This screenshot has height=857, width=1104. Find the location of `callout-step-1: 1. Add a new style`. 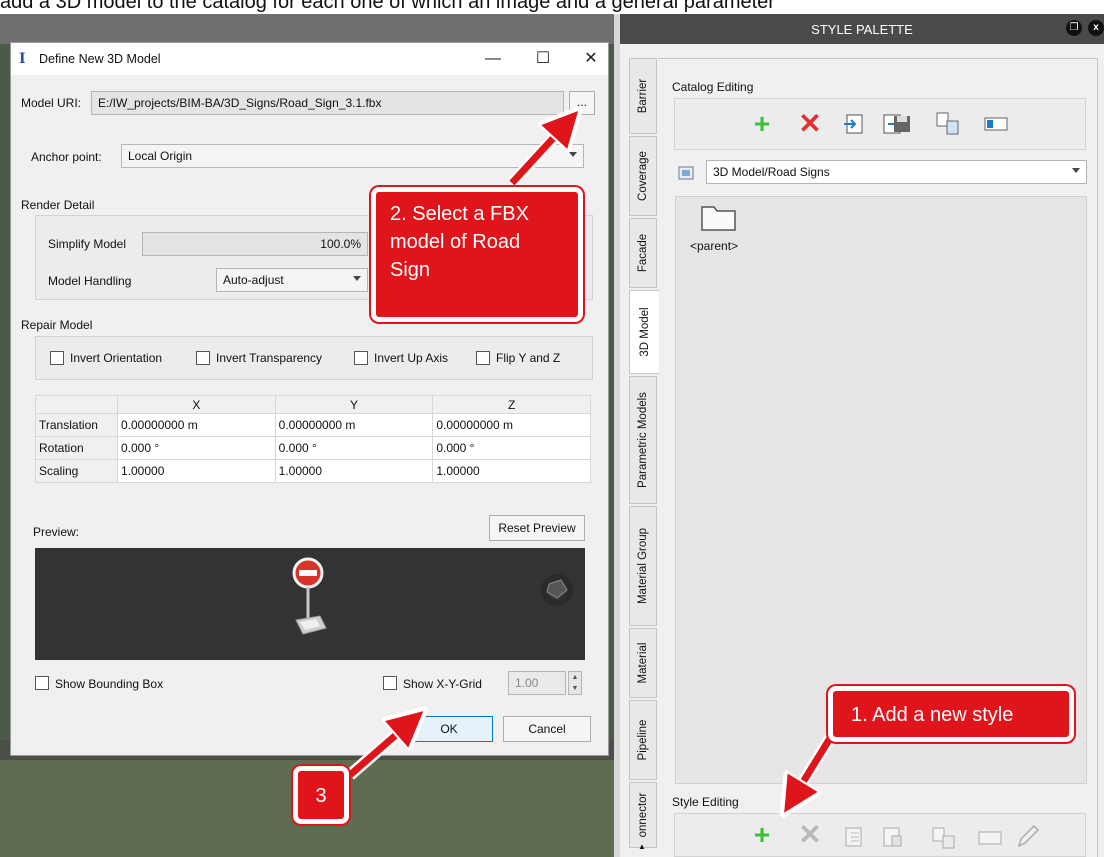

callout-step-1: 1. Add a new style is located at coordinates (951, 714).